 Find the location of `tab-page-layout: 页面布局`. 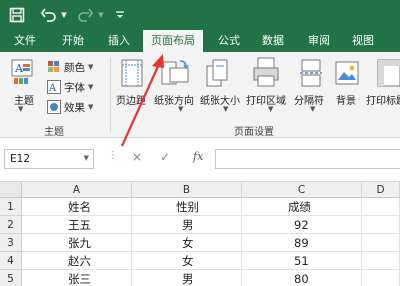

tab-page-layout: 页面布局 is located at coordinates (173, 42).